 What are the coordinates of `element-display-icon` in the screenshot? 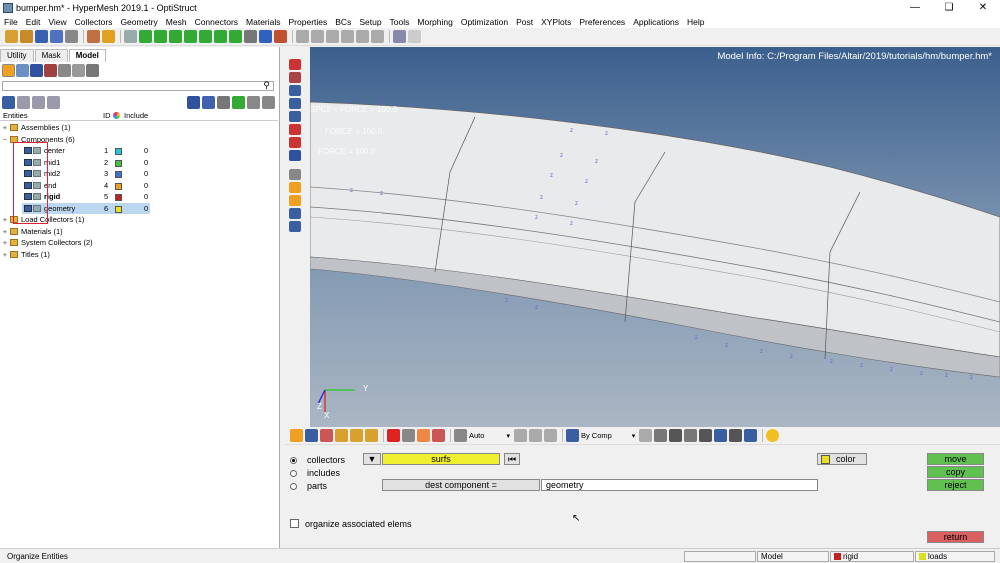 It's located at (295, 90).